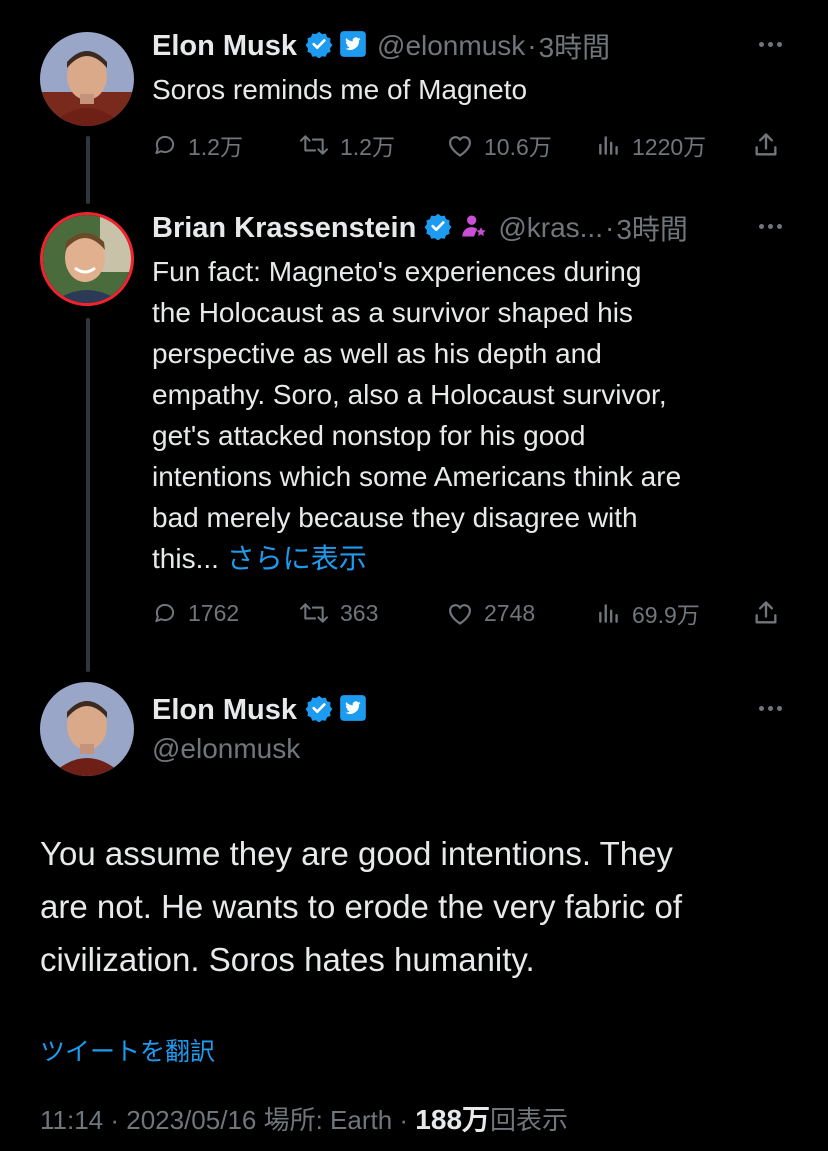 The height and width of the screenshot is (1151, 828). What do you see at coordinates (297, 558) in the screenshot?
I see `show-more-link: さらに表示` at bounding box center [297, 558].